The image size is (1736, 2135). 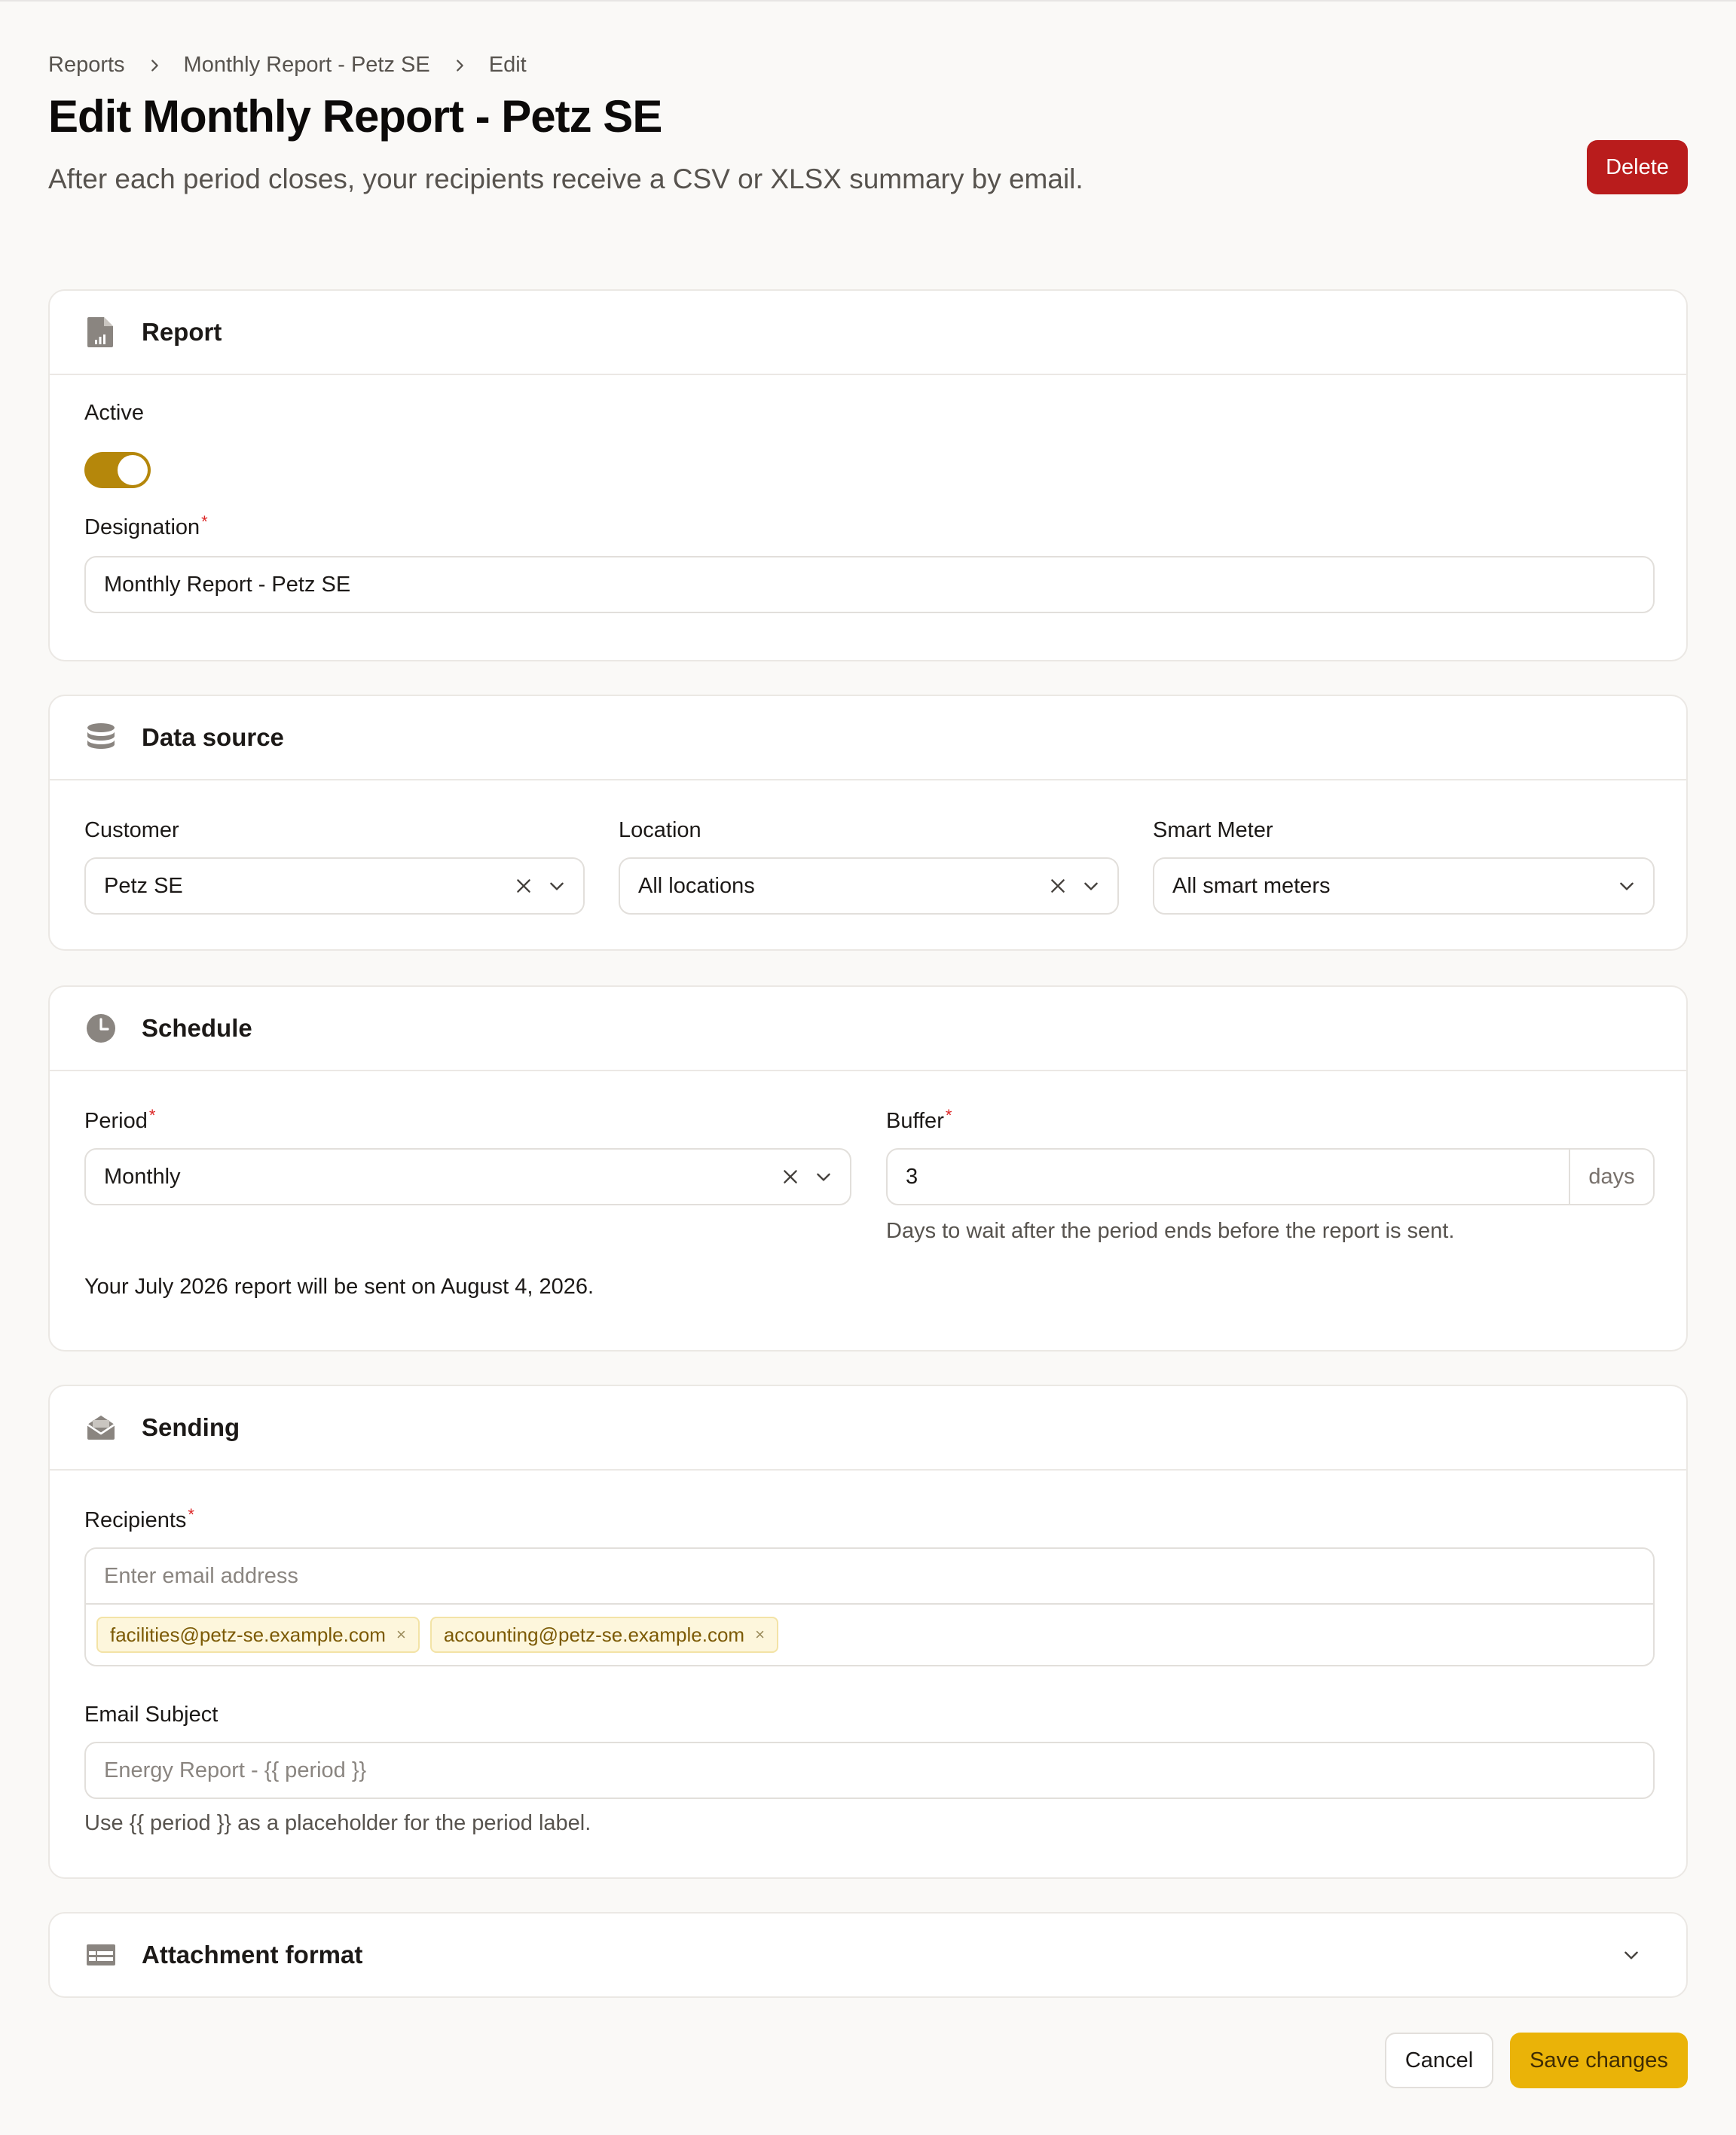 I want to click on email-subject-input: Energy Report - {{ period }}, so click(x=869, y=1770).